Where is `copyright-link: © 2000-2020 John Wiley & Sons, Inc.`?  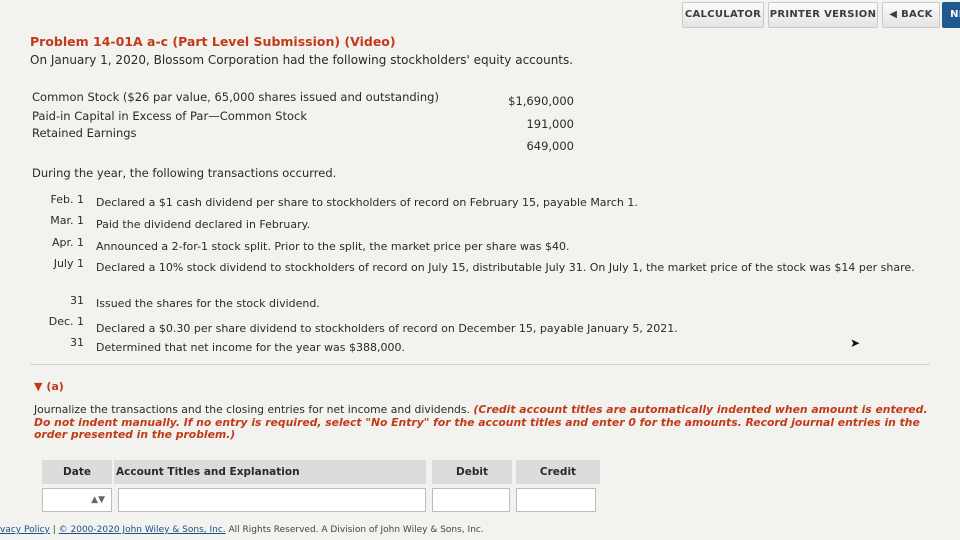 copyright-link: © 2000-2020 John Wiley & Sons, Inc. is located at coordinates (142, 530).